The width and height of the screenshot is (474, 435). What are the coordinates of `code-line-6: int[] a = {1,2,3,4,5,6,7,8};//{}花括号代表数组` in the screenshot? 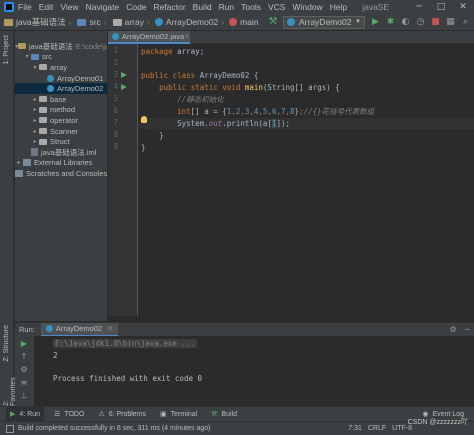 It's located at (276, 111).